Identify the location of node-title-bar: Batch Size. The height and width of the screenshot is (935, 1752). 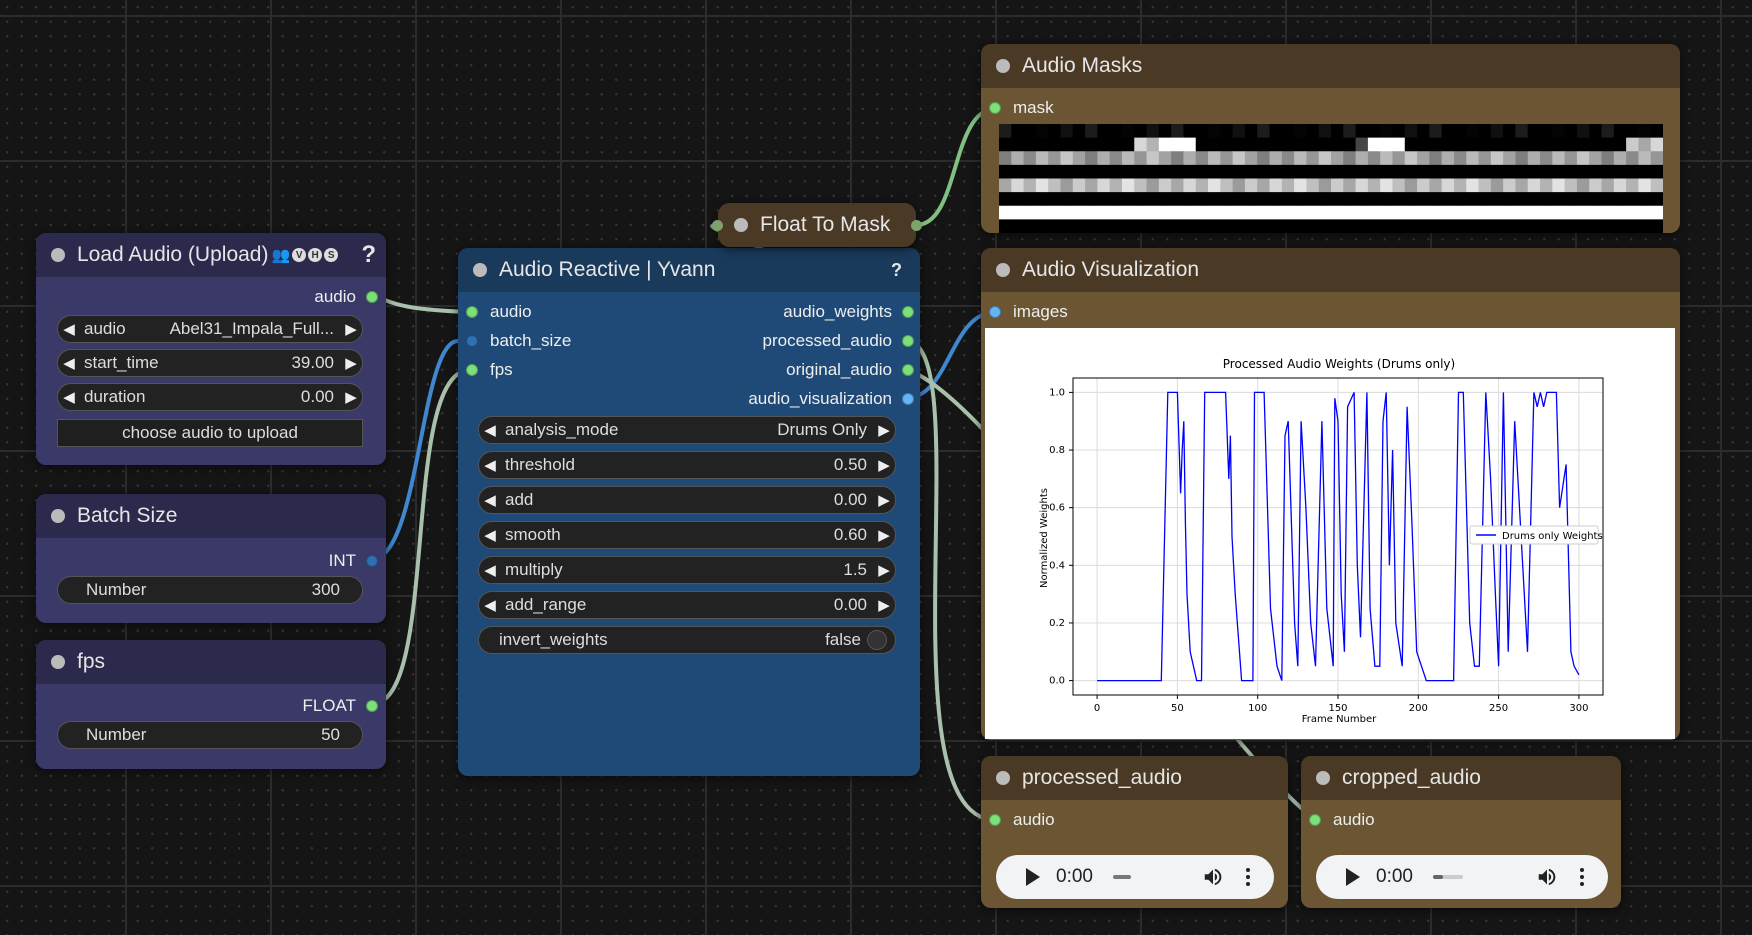
(211, 516).